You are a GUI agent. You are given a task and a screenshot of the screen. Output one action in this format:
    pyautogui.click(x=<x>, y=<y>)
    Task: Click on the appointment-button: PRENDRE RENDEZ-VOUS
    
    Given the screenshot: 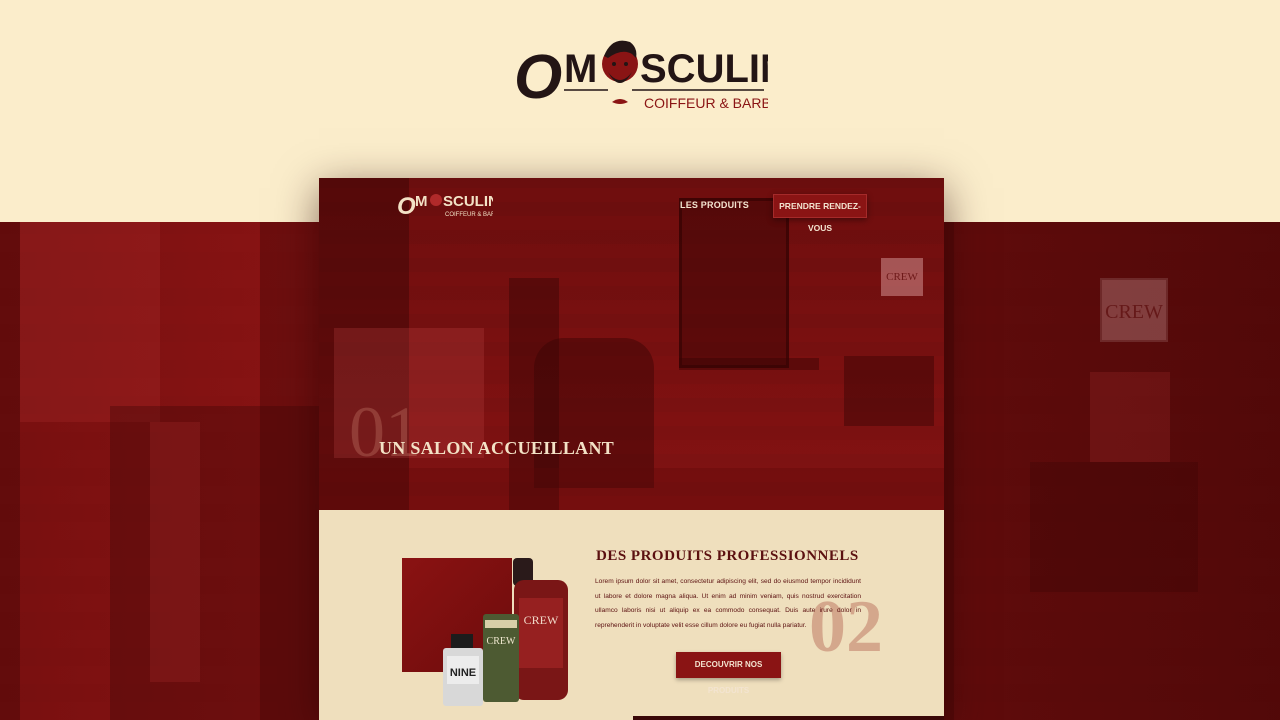 What is the action you would take?
    pyautogui.click(x=820, y=213)
    